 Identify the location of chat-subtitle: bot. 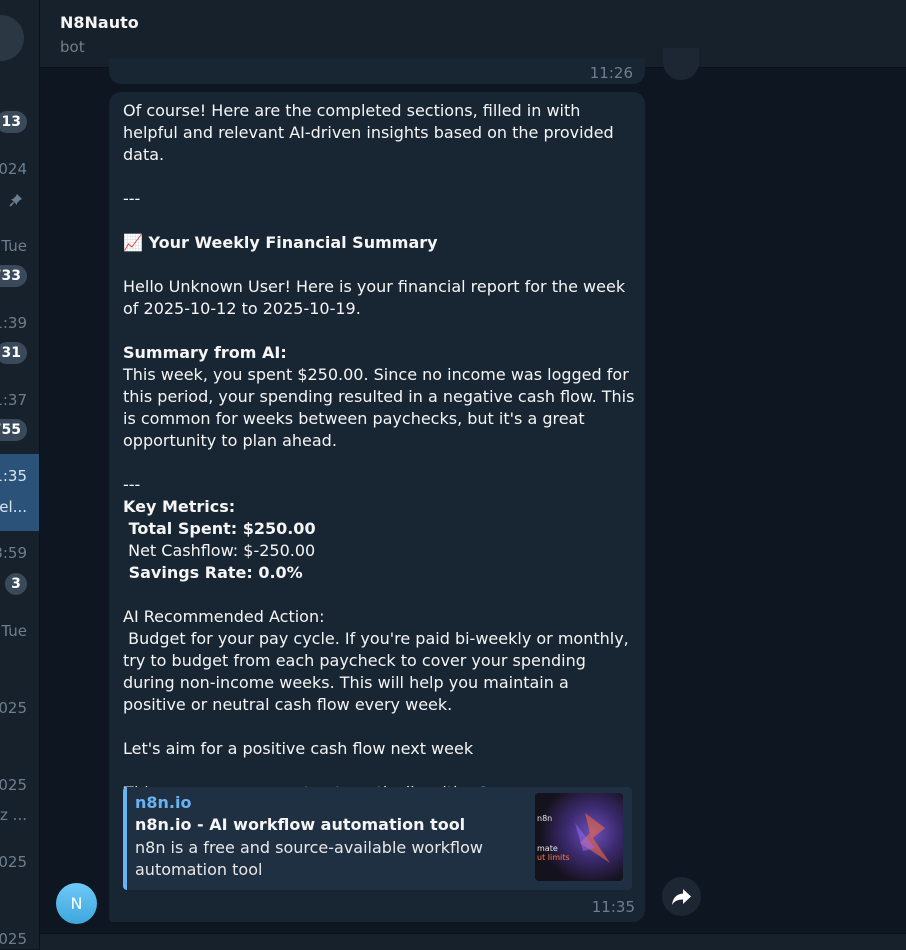
(72, 47).